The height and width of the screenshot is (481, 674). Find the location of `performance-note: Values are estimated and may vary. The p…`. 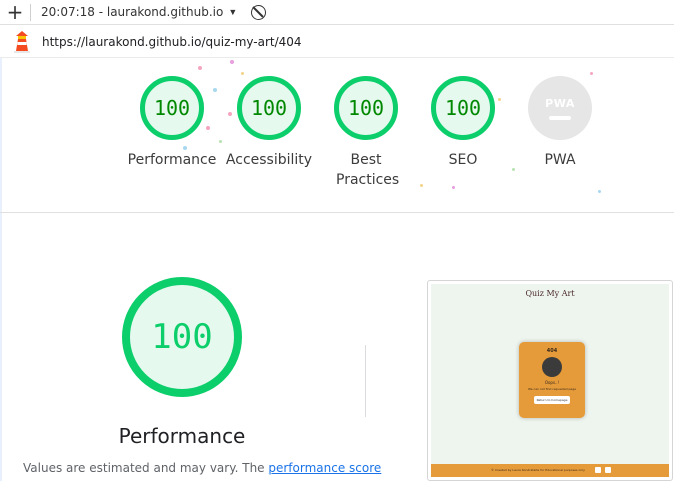

performance-note: Values are estimated and may vary. The p… is located at coordinates (202, 468).